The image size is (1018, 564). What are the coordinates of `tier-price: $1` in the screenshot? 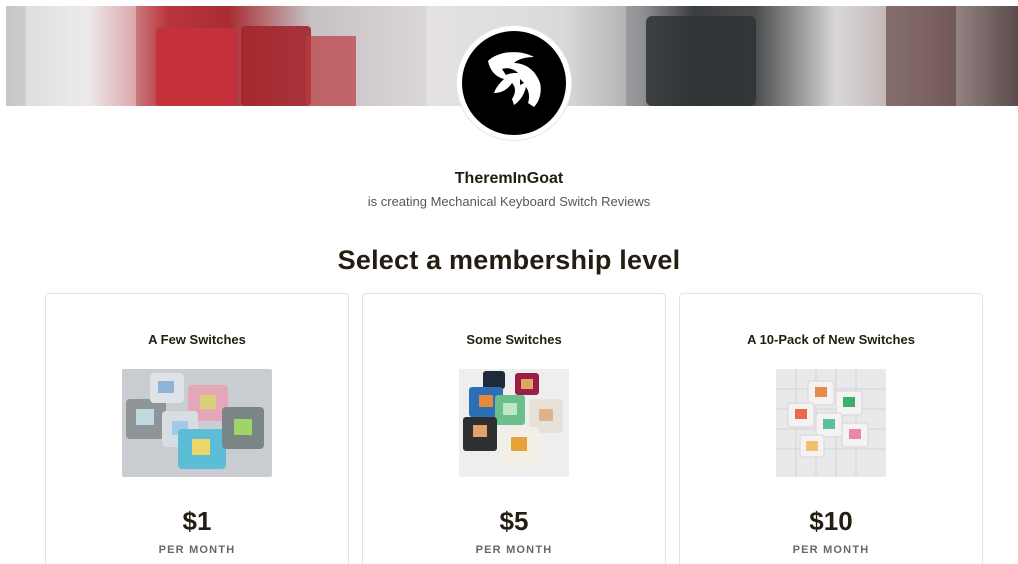 It's located at (197, 521).